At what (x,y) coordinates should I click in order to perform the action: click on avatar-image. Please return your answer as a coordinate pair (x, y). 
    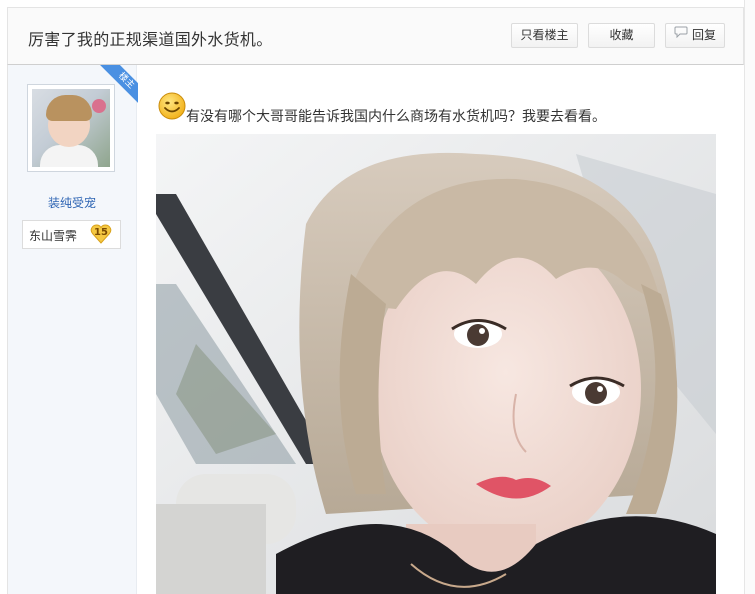
    Looking at the image, I should click on (71, 128).